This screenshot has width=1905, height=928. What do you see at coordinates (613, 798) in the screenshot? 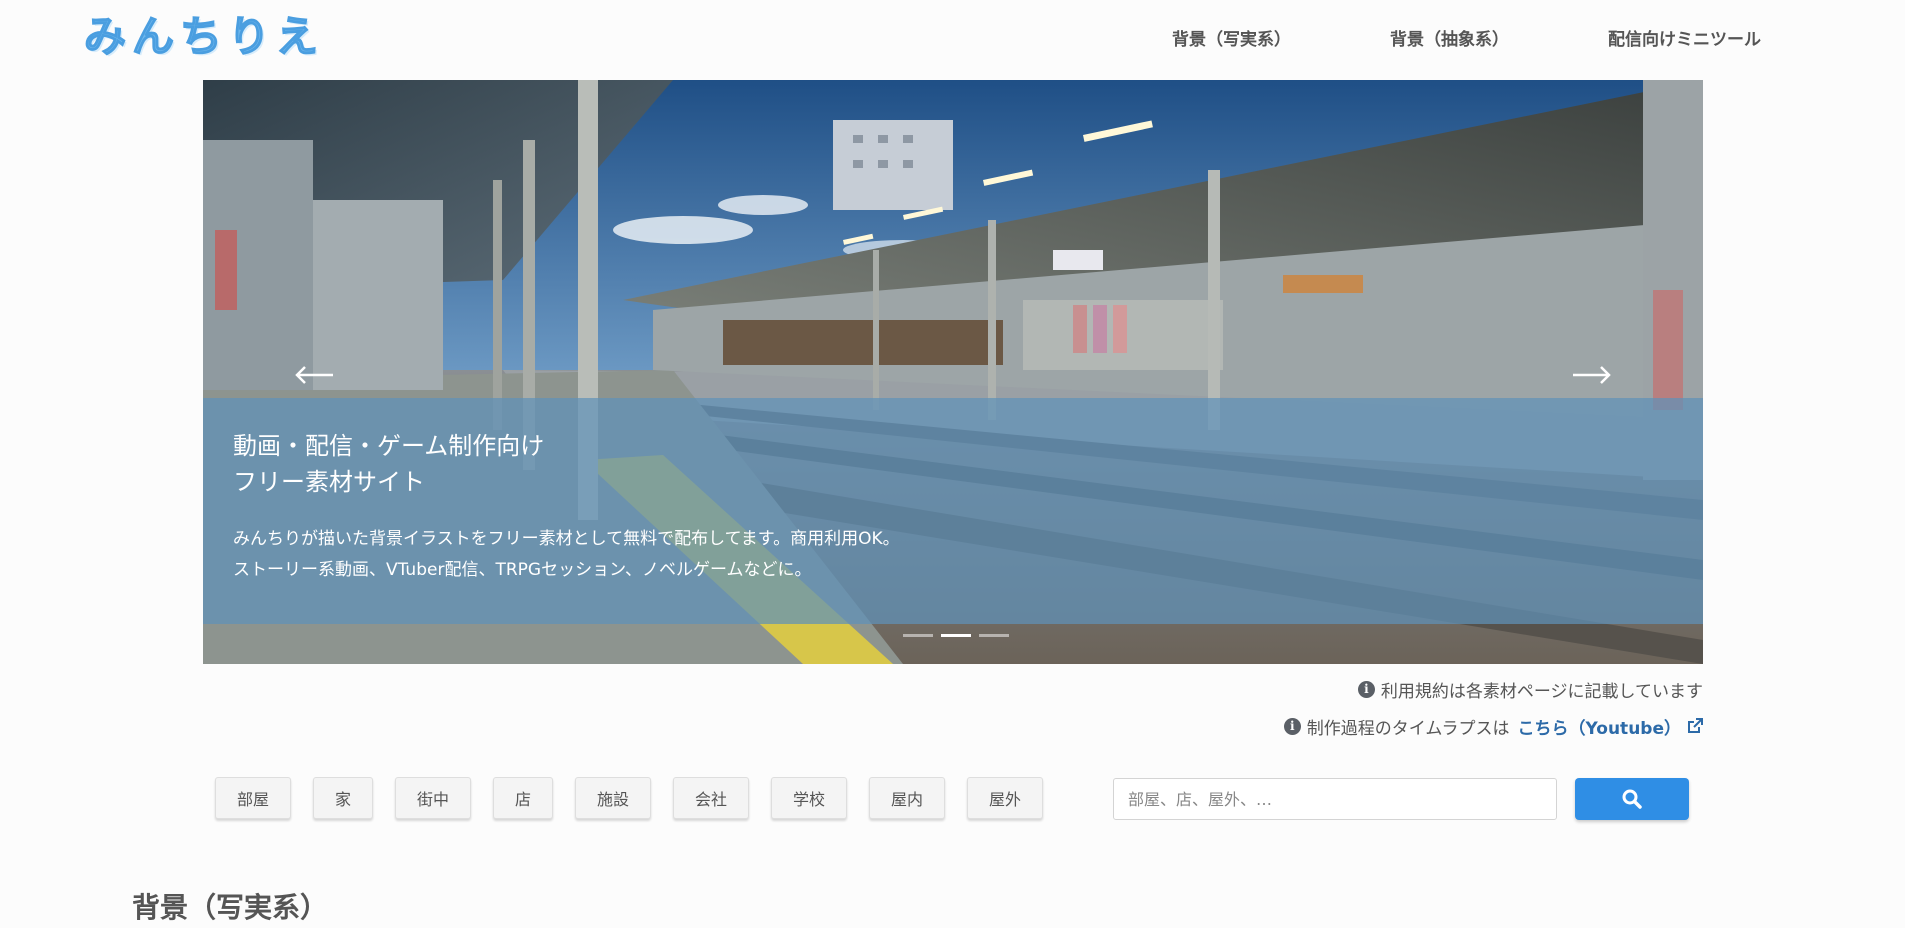
I see `category-button-facility: 施設` at bounding box center [613, 798].